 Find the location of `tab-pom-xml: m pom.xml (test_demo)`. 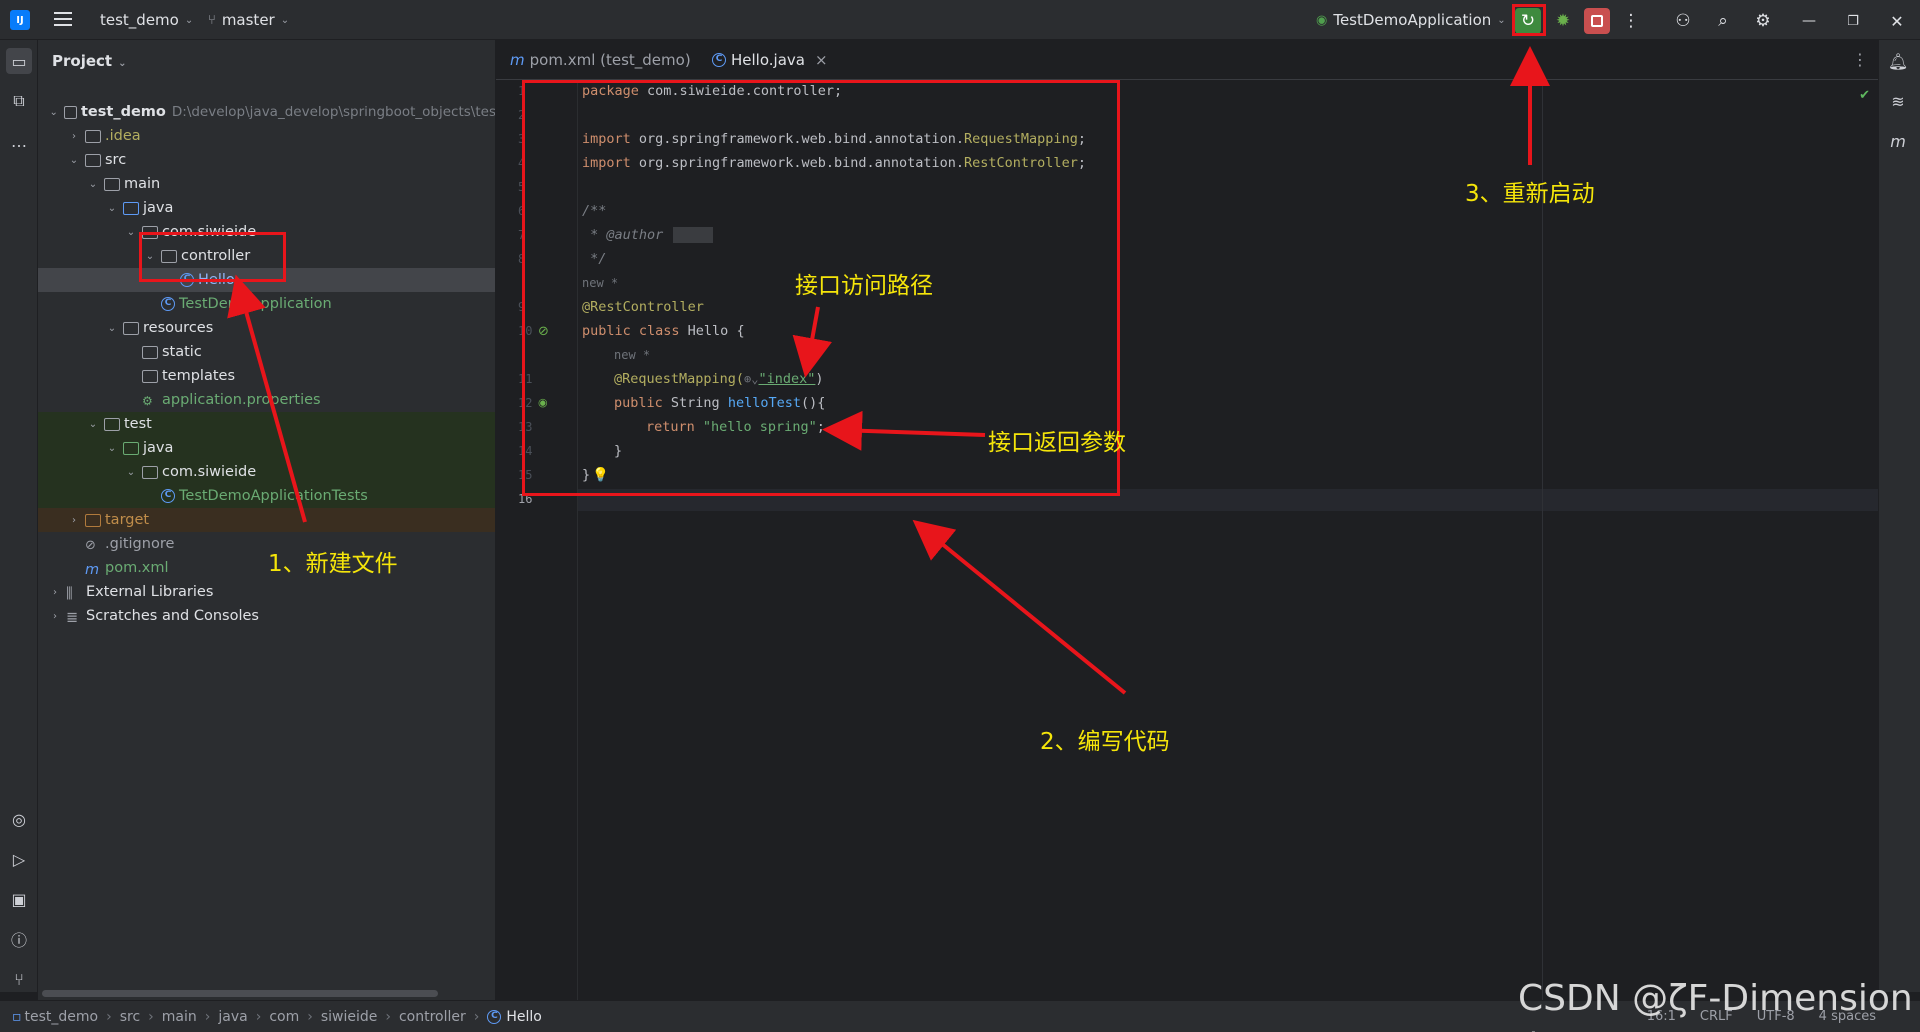

tab-pom-xml: m pom.xml (test_demo) is located at coordinates (600, 60).